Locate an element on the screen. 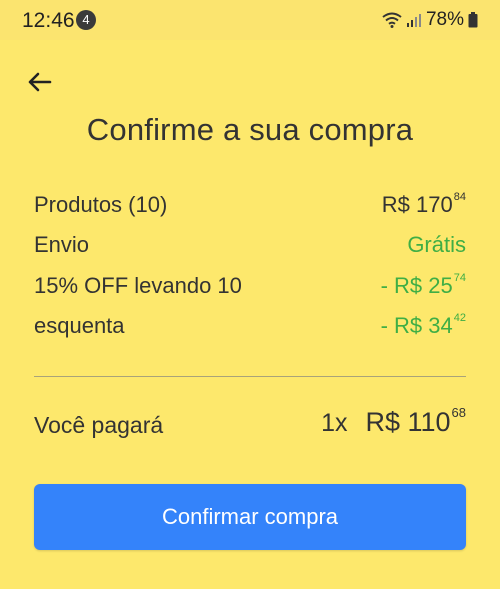 The width and height of the screenshot is (500, 589). installments: 1x is located at coordinates (334, 423).